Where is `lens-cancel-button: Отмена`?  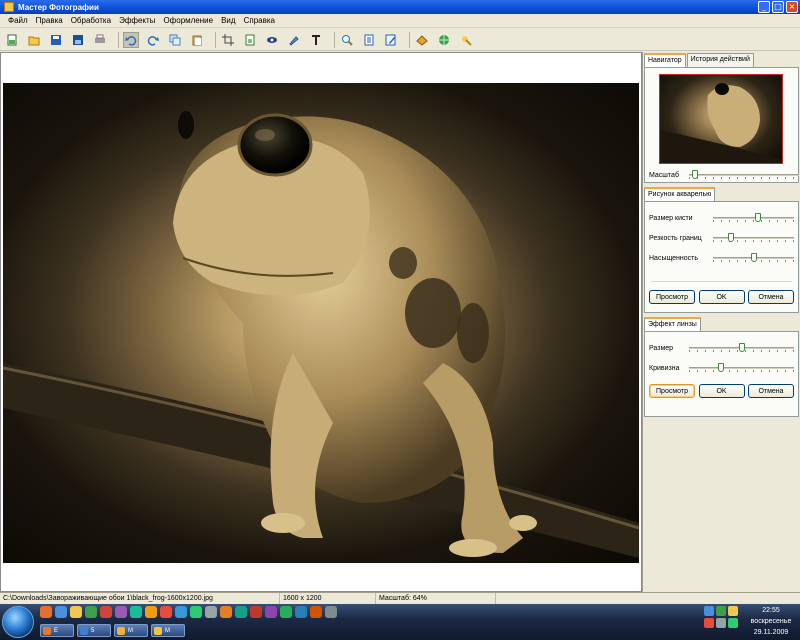 lens-cancel-button: Отмена is located at coordinates (771, 391).